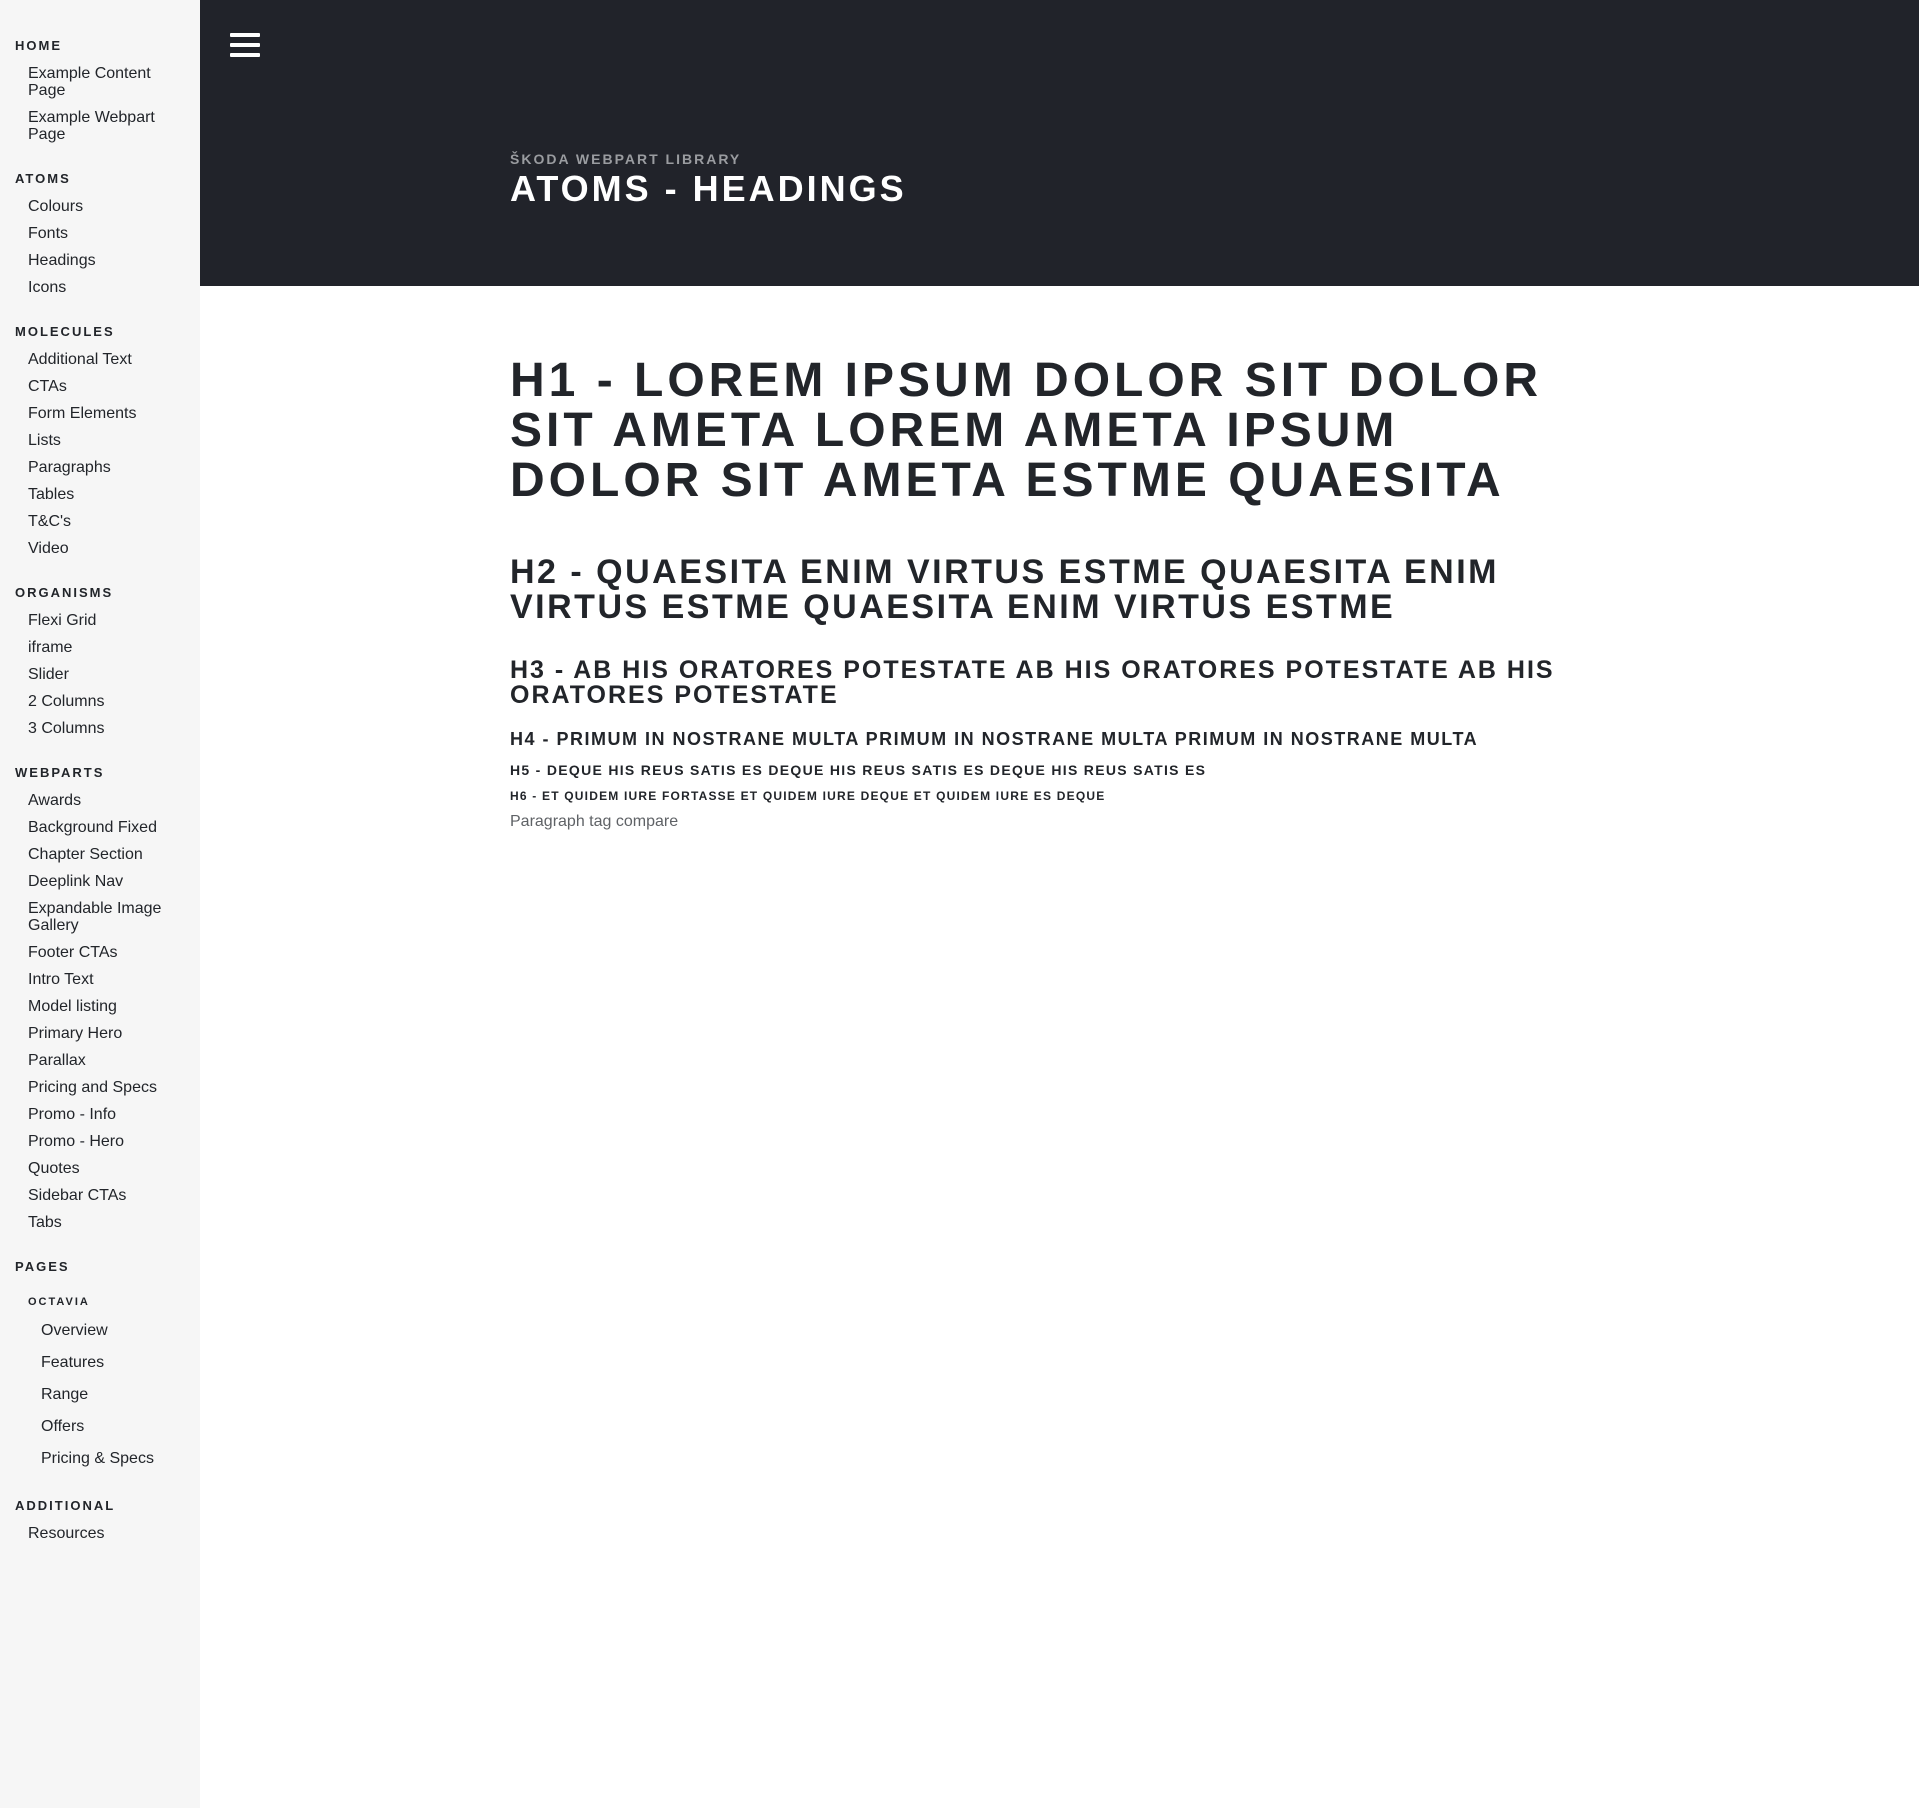 This screenshot has height=1808, width=1919. I want to click on sidebar-item-icons: Icons, so click(100, 287).